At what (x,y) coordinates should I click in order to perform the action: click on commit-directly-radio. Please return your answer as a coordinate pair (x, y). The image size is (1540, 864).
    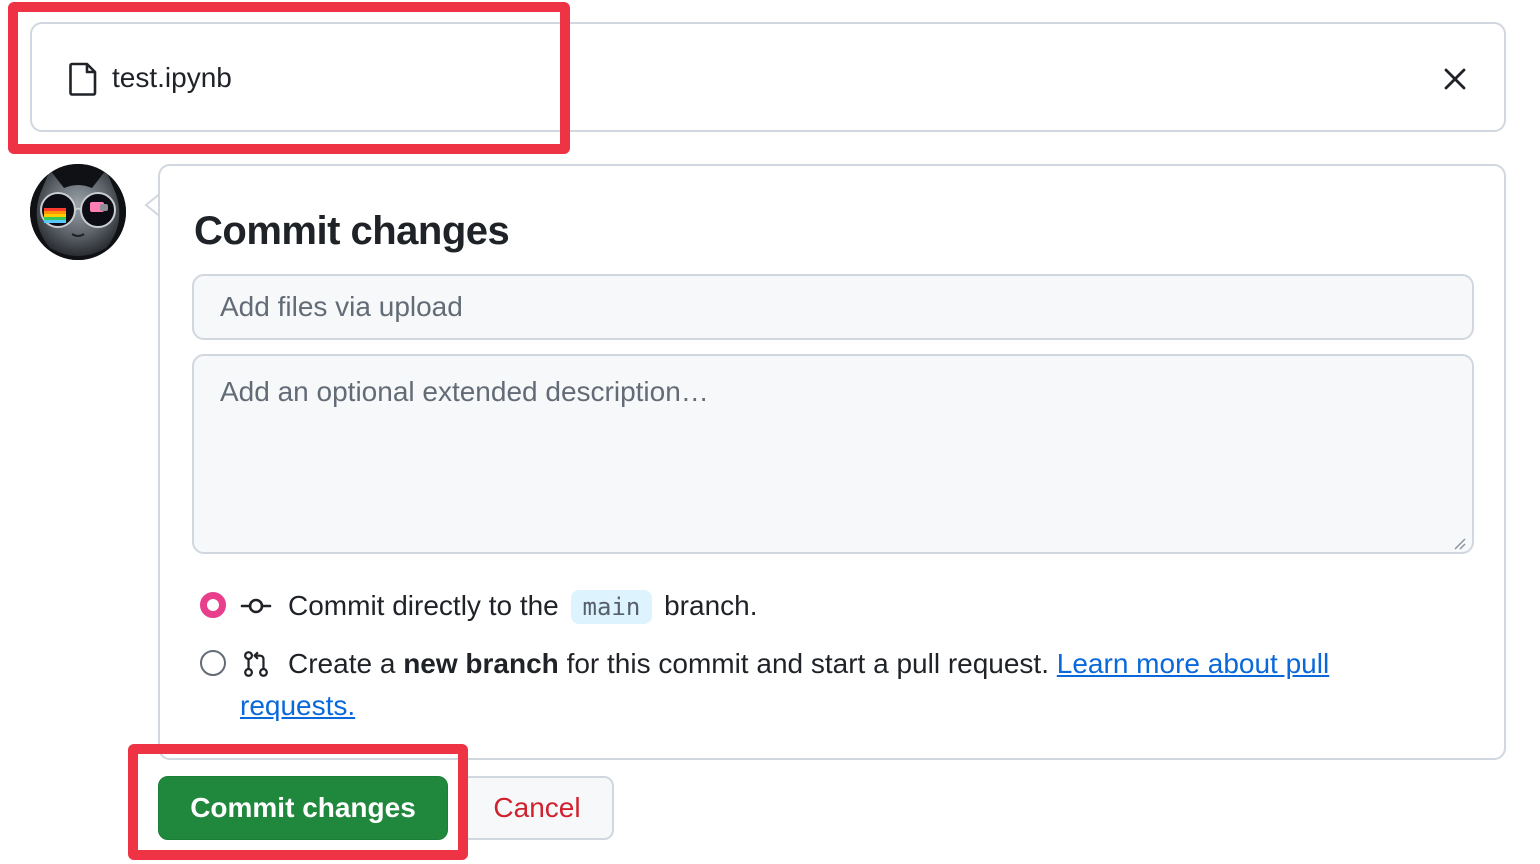
    Looking at the image, I should click on (213, 605).